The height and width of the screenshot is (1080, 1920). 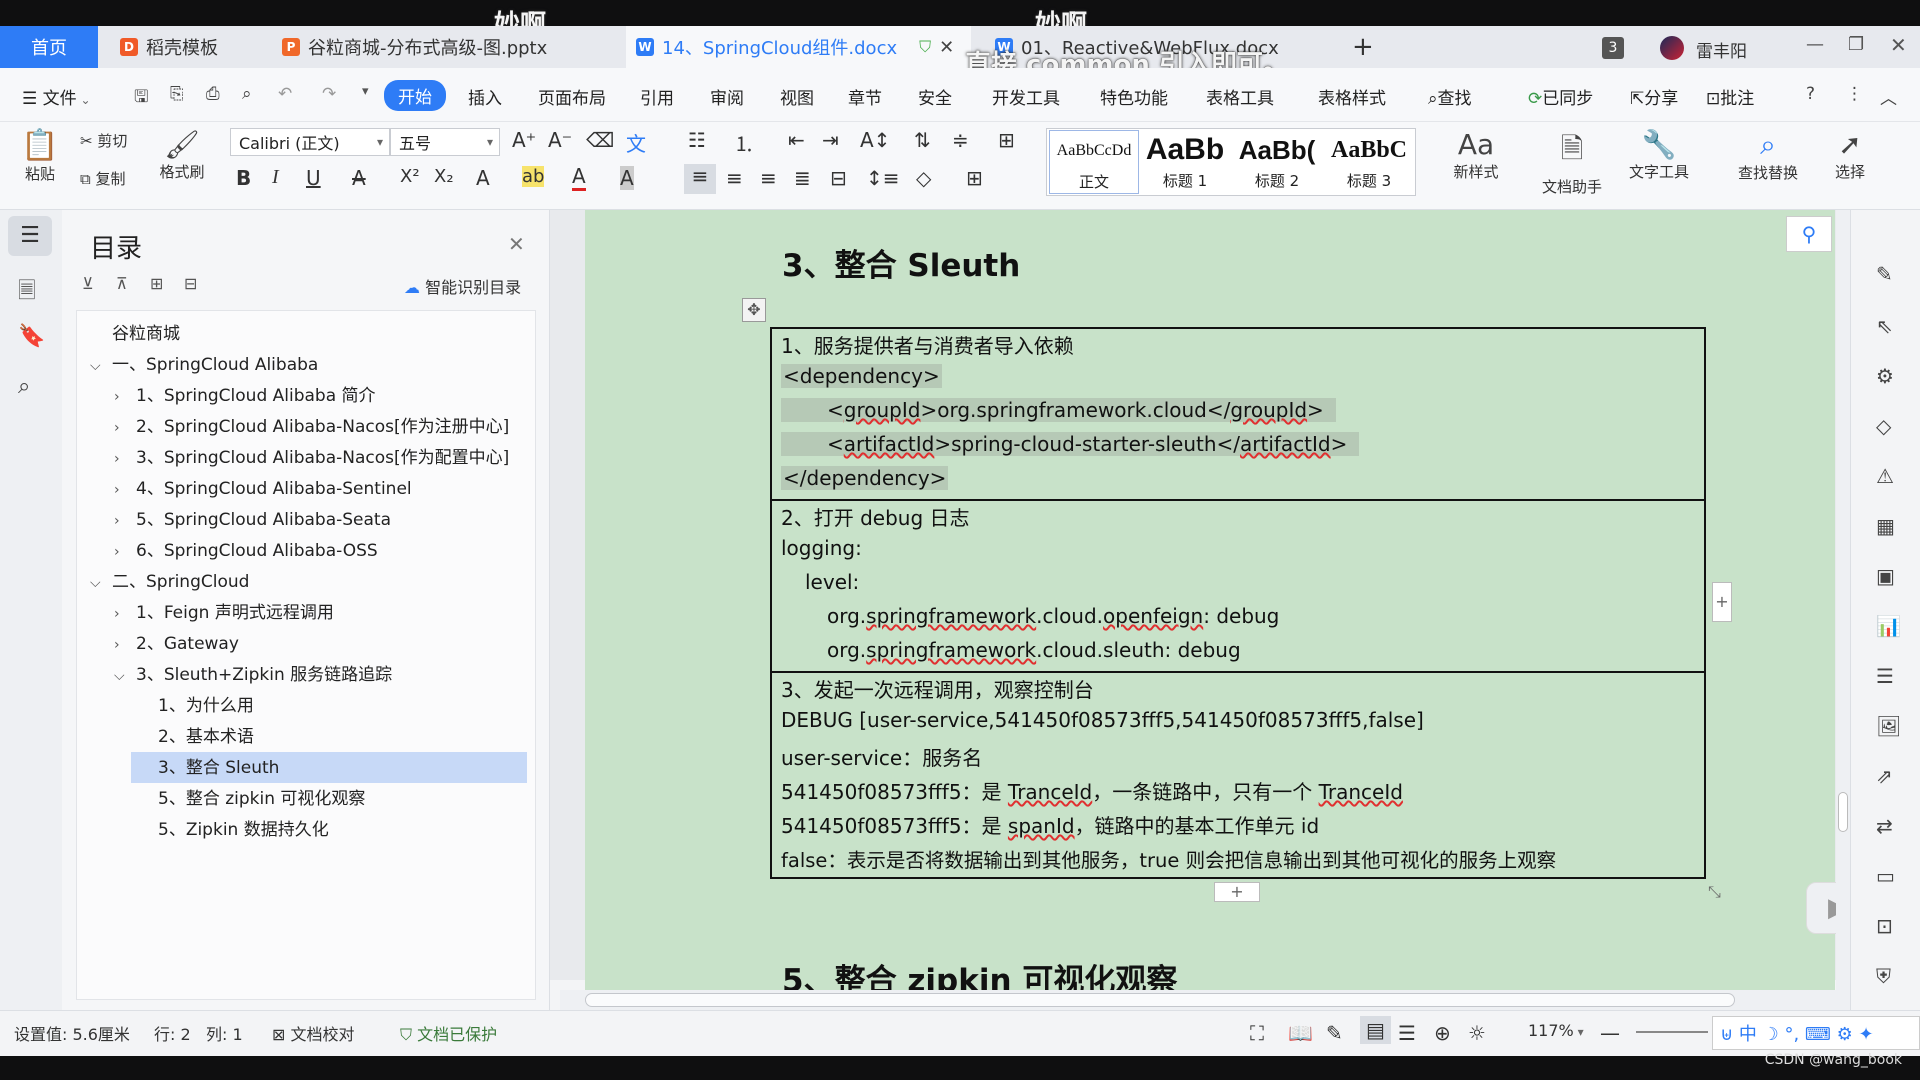 What do you see at coordinates (122, 283) in the screenshot?
I see `collapse-all-icon: ⊼` at bounding box center [122, 283].